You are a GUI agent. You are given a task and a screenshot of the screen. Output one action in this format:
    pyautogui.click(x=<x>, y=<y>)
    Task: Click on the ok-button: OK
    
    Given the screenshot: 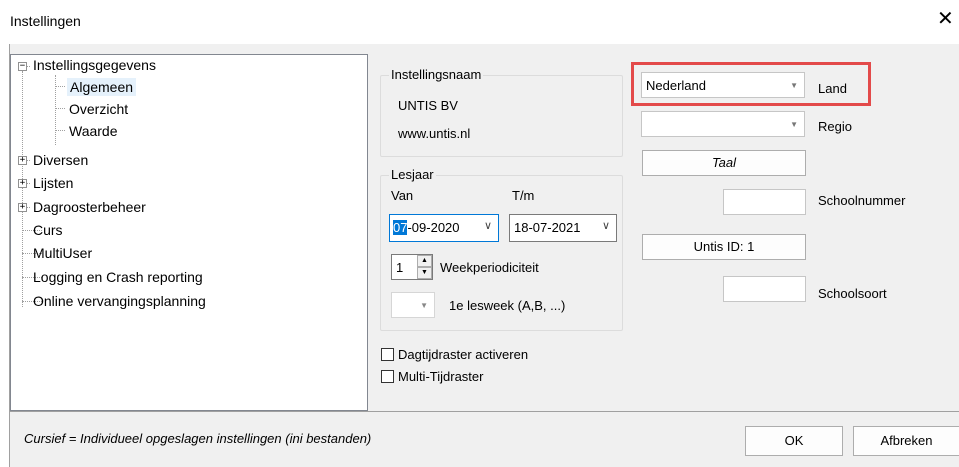 What is the action you would take?
    pyautogui.click(x=794, y=441)
    